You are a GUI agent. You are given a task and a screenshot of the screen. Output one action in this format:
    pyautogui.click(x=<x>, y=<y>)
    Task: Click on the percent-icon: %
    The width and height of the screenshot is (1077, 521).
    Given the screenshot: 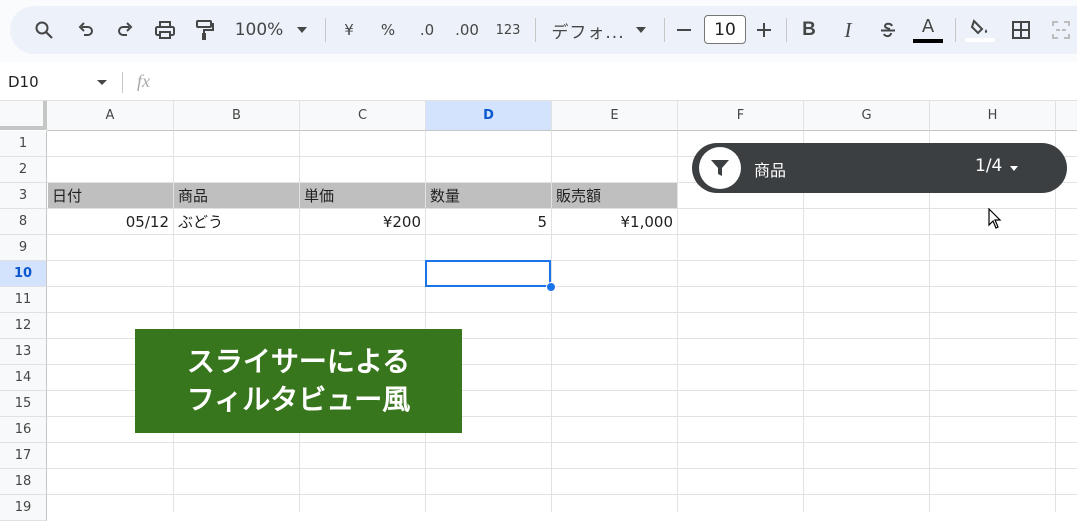 What is the action you would take?
    pyautogui.click(x=388, y=30)
    